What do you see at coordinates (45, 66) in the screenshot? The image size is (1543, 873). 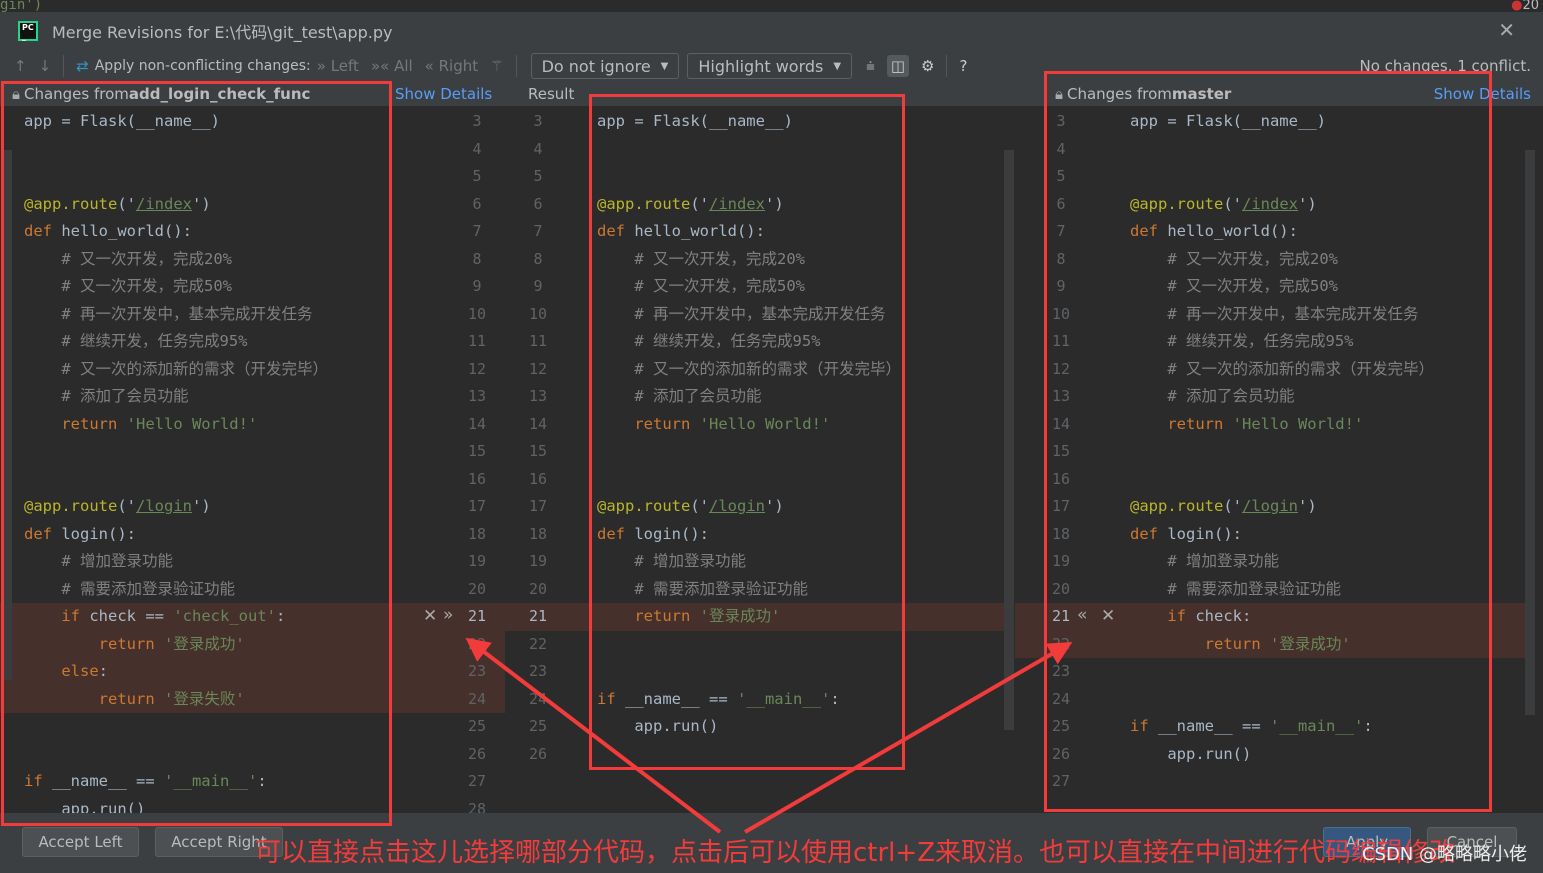 I see `next-change-icon: ↓` at bounding box center [45, 66].